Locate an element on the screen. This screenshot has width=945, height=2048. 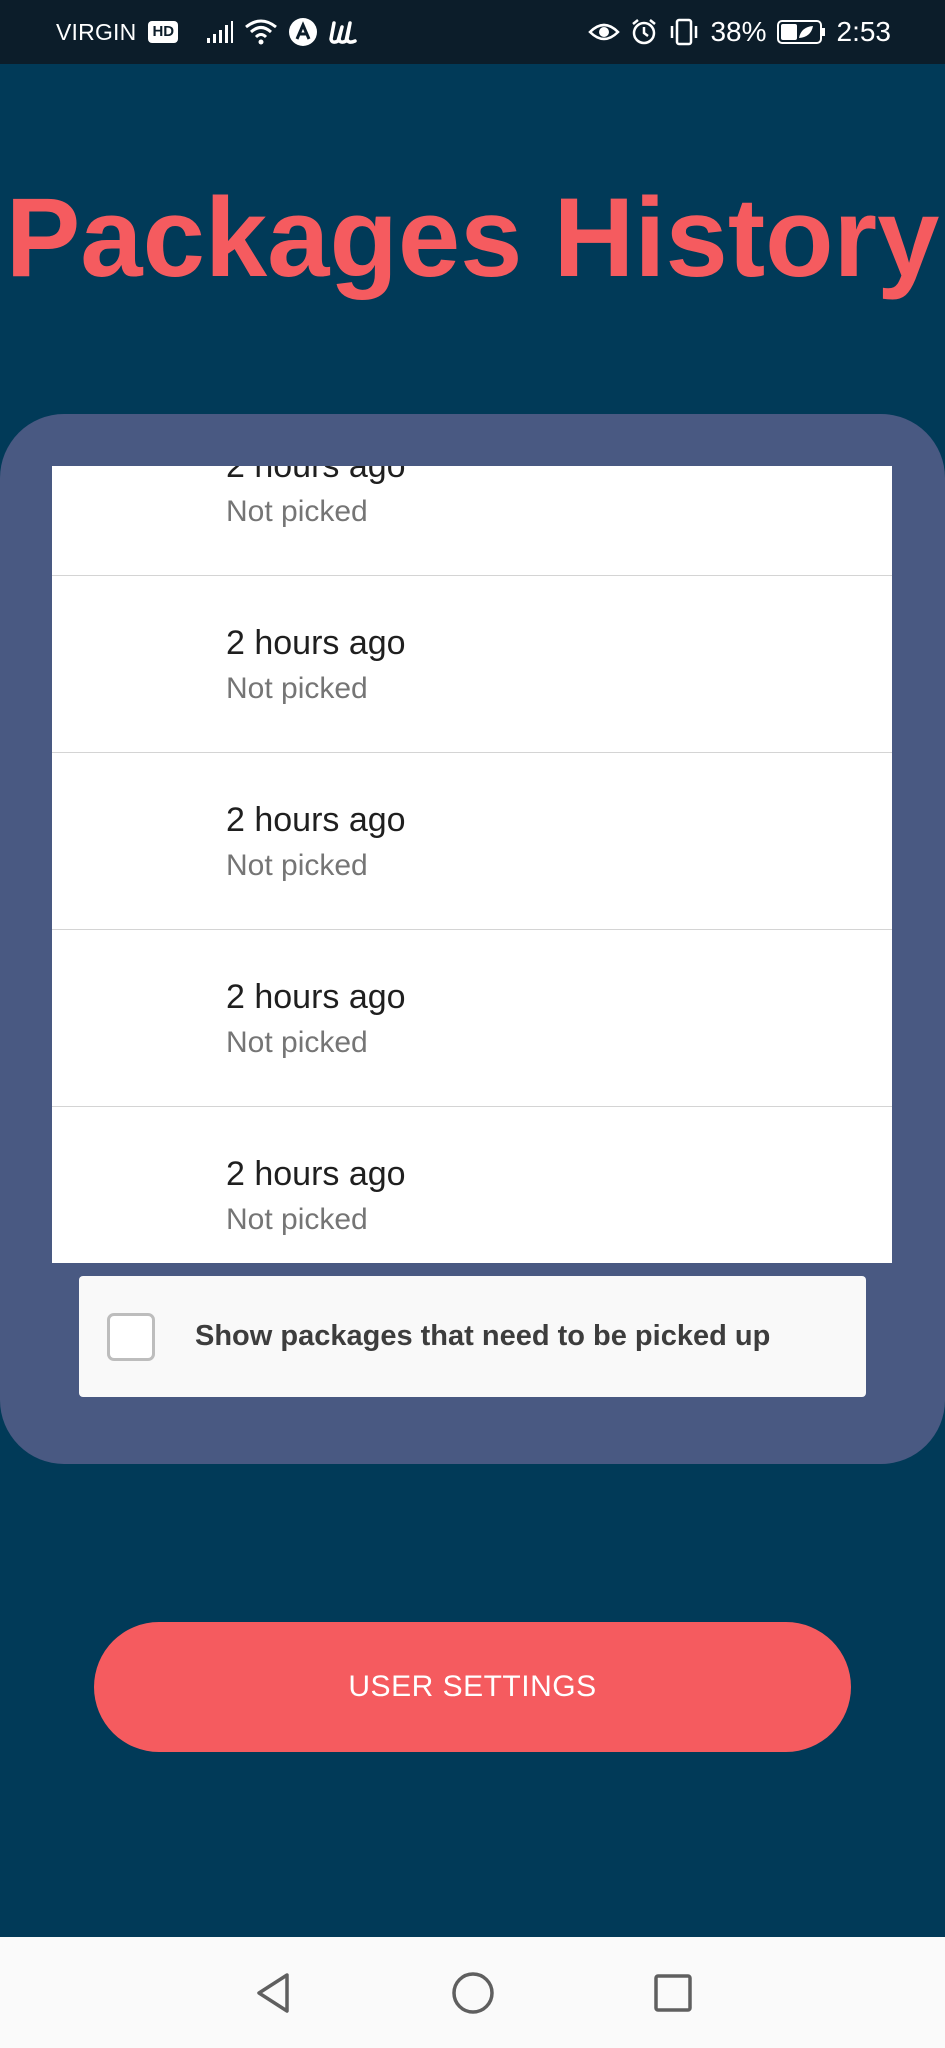
pickup-filter-checkbox is located at coordinates (131, 1336).